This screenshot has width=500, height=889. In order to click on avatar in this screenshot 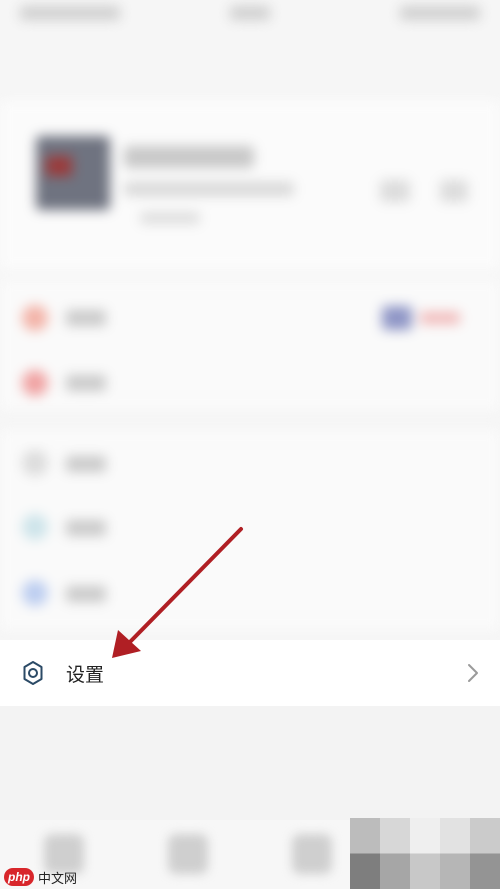, I will do `click(73, 173)`.